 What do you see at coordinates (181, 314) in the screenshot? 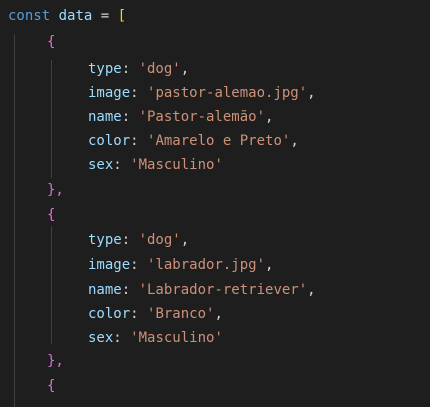
I see `string-value: 'Branco'` at bounding box center [181, 314].